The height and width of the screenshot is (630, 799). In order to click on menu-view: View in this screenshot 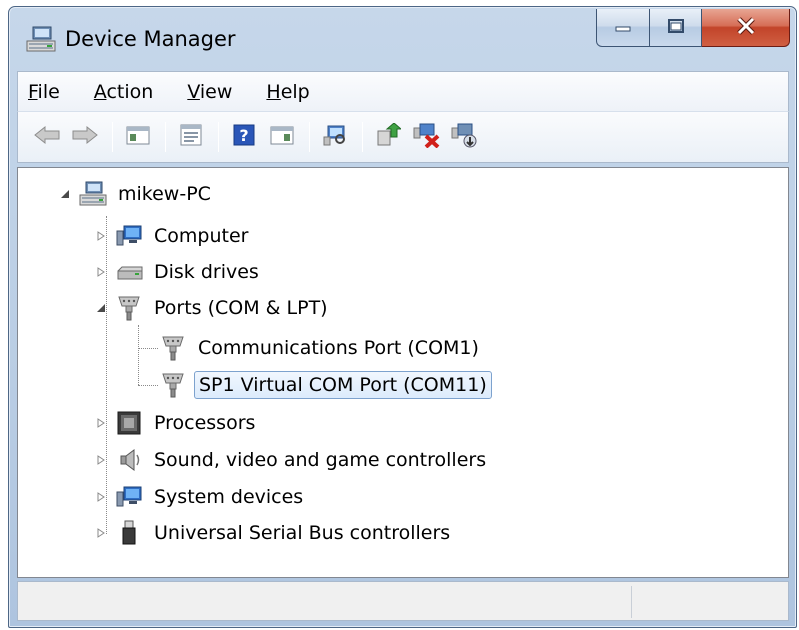, I will do `click(209, 92)`.